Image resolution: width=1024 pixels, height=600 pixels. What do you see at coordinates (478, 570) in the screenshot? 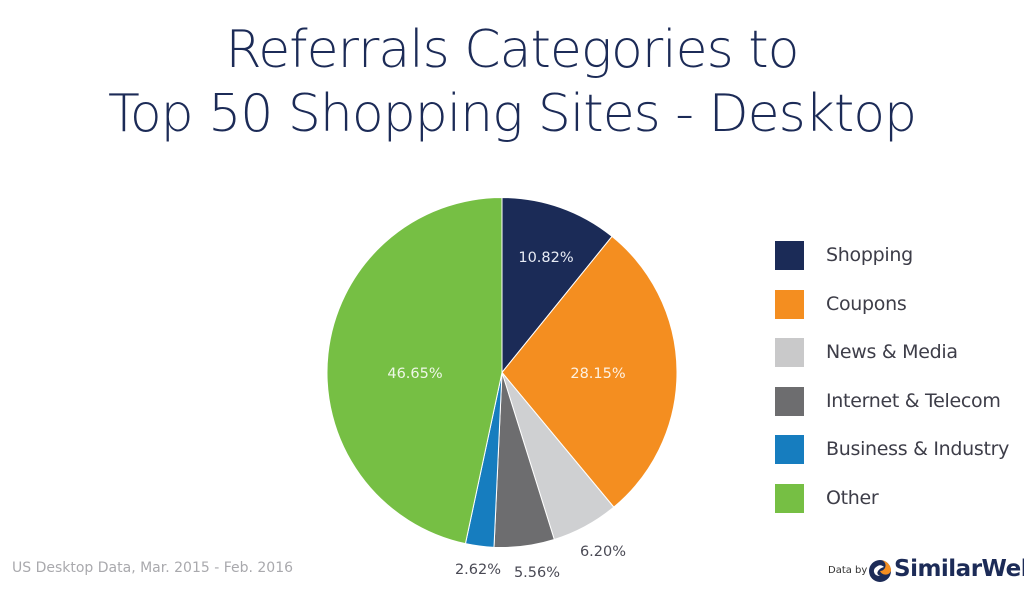
I see `slice-label-business-industry: 2.62%` at bounding box center [478, 570].